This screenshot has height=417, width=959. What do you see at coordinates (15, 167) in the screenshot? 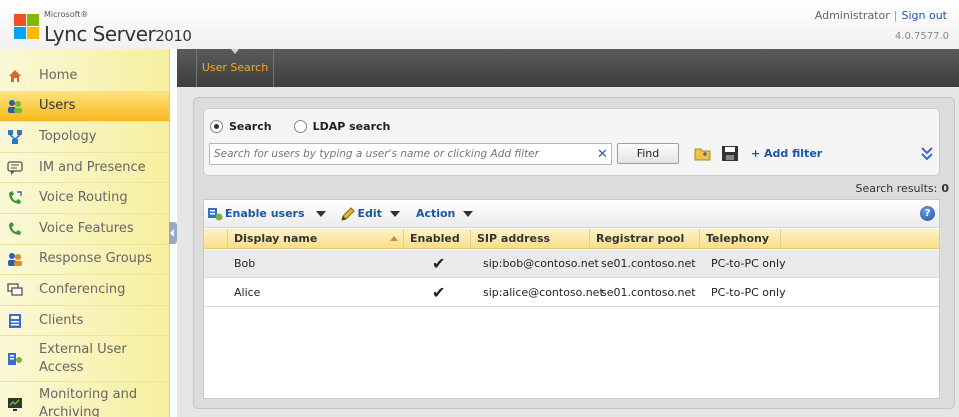
I see `chat-bubble-icon` at bounding box center [15, 167].